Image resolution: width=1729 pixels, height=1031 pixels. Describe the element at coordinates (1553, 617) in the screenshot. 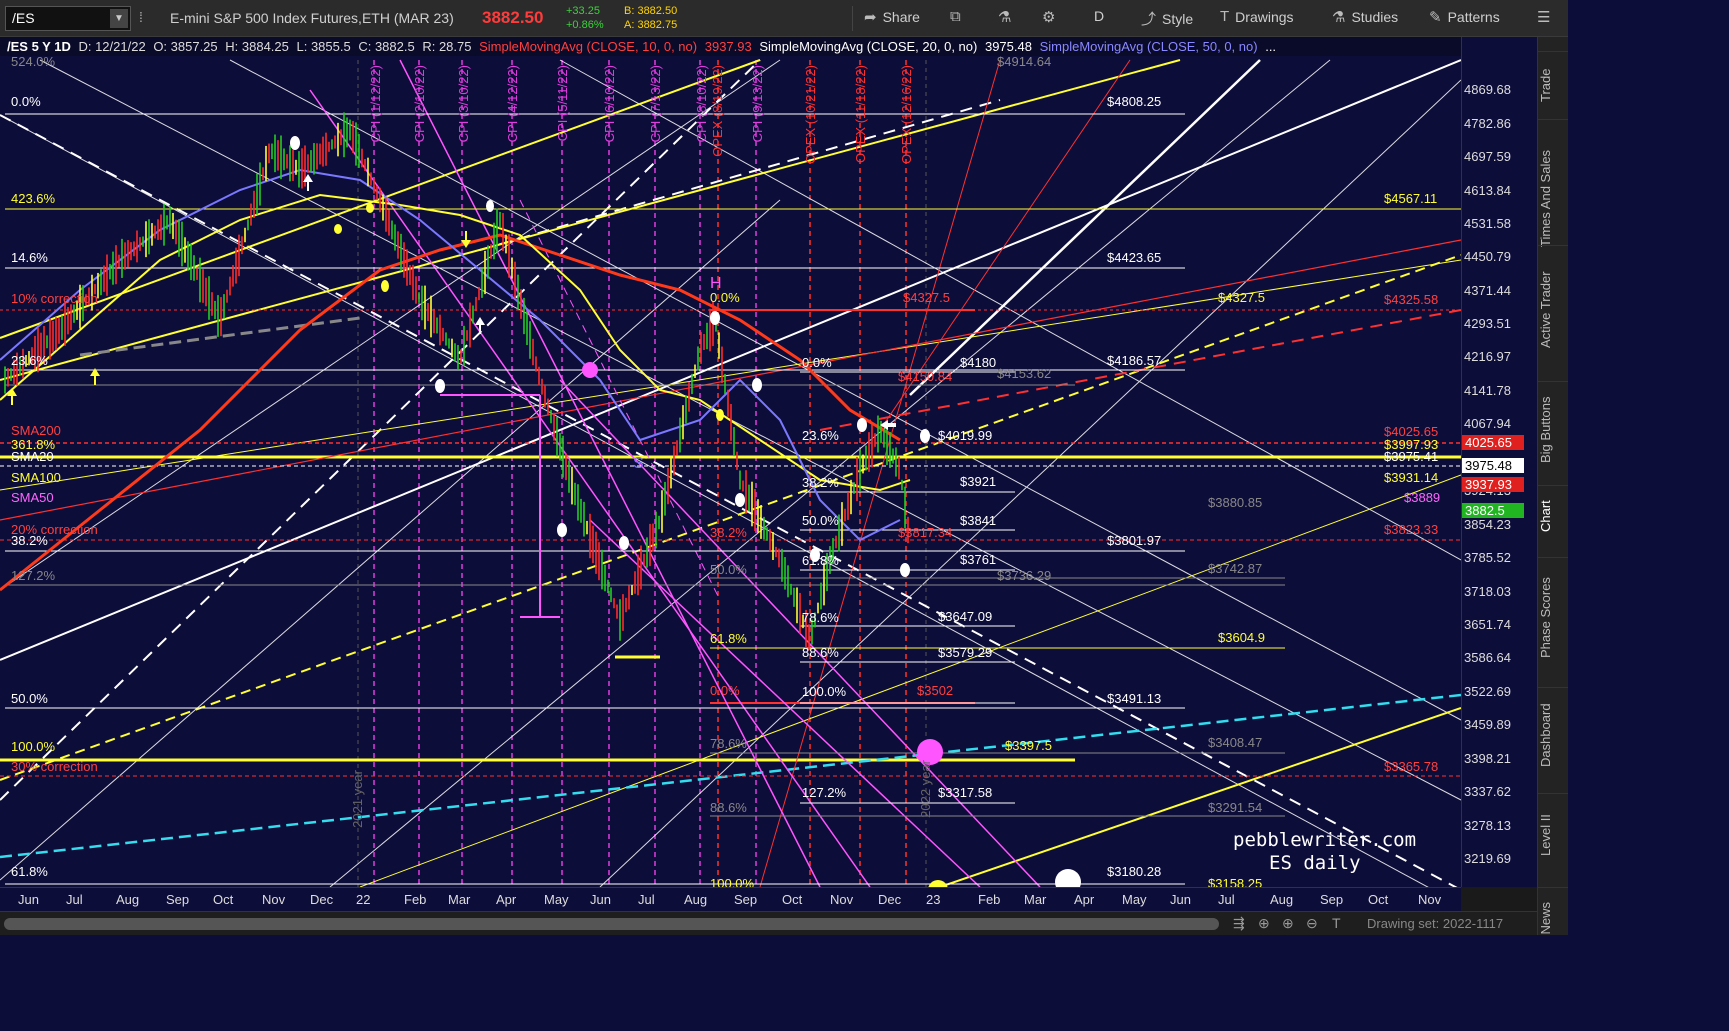

I see `sidebar-tab: Phase Scores` at that location.